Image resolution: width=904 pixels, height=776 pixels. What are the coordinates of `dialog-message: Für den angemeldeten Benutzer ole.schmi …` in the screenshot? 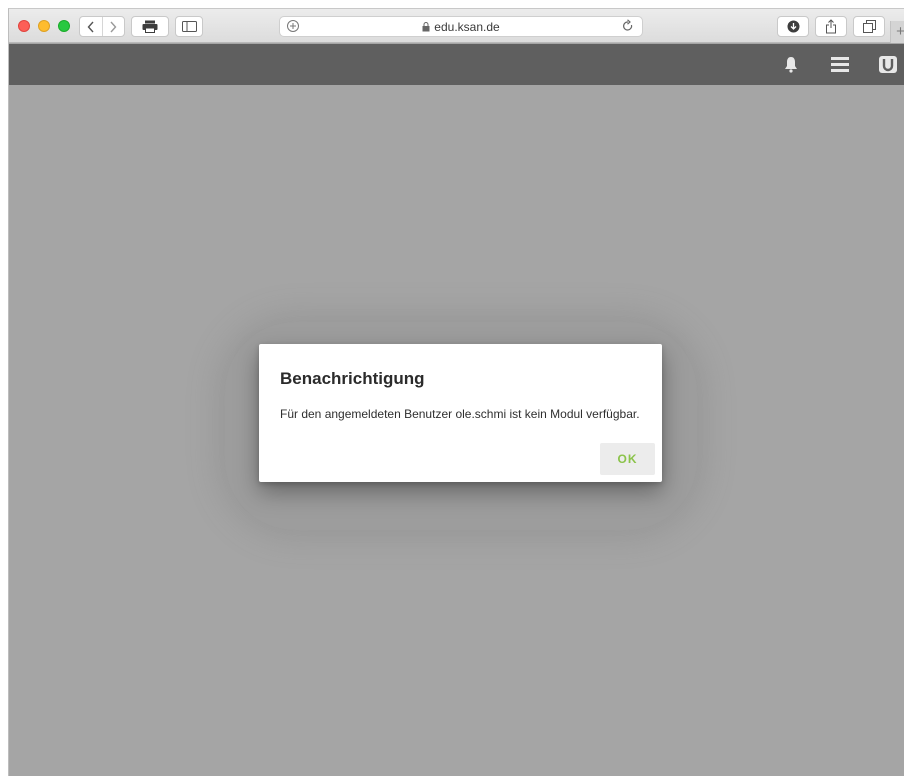 It's located at (460, 414).